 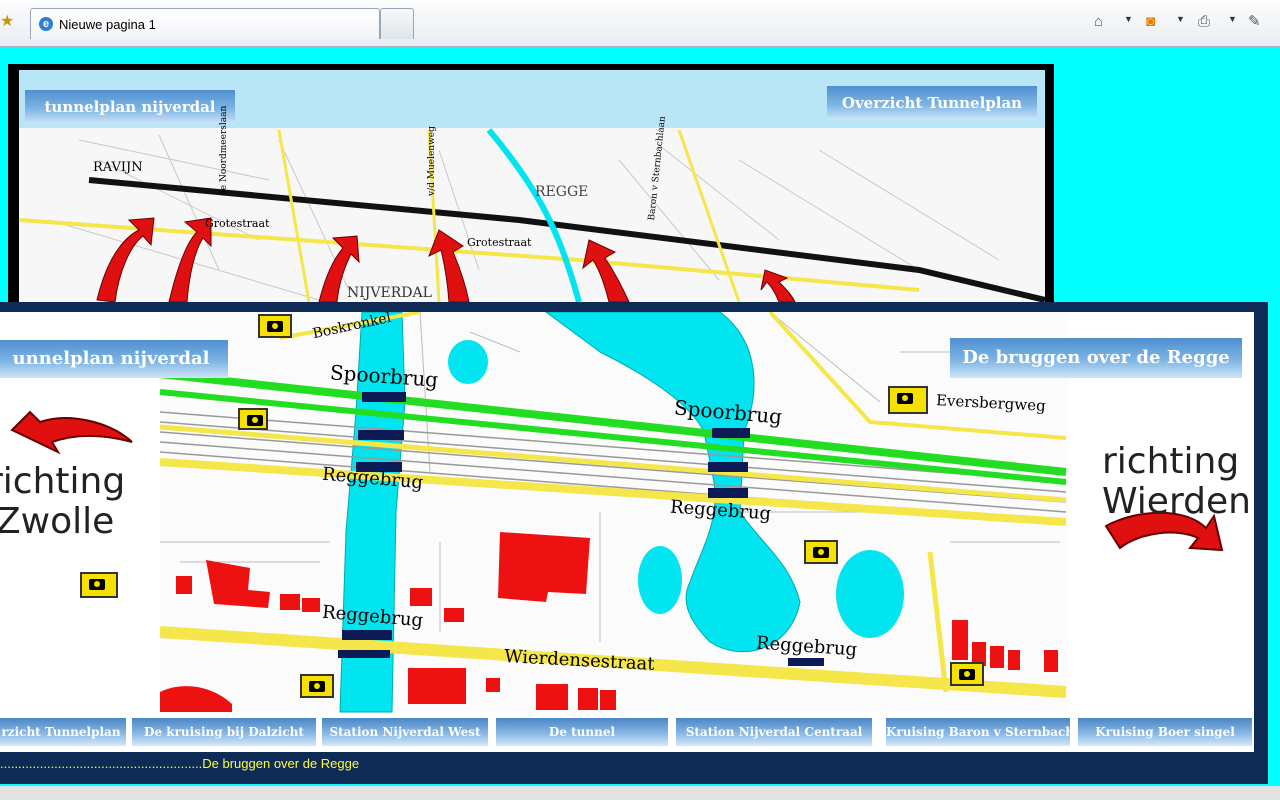 What do you see at coordinates (397, 23) in the screenshot?
I see `new-tab-button` at bounding box center [397, 23].